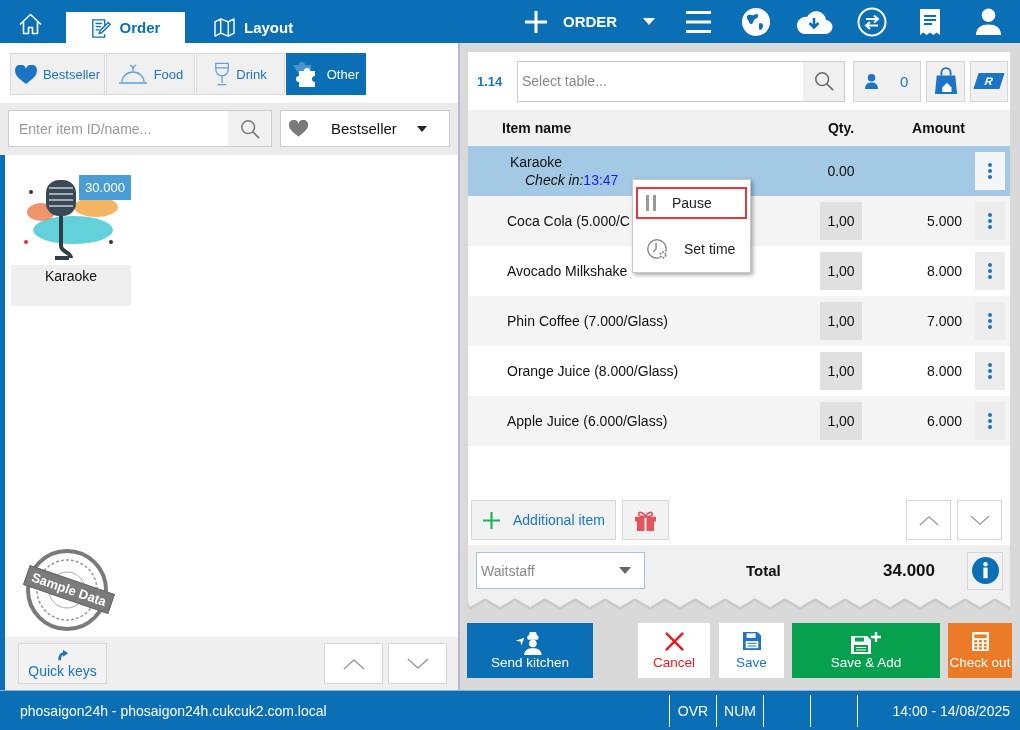 This screenshot has width=1020, height=730. What do you see at coordinates (740, 710) in the screenshot?
I see `indicator-text: NUM` at bounding box center [740, 710].